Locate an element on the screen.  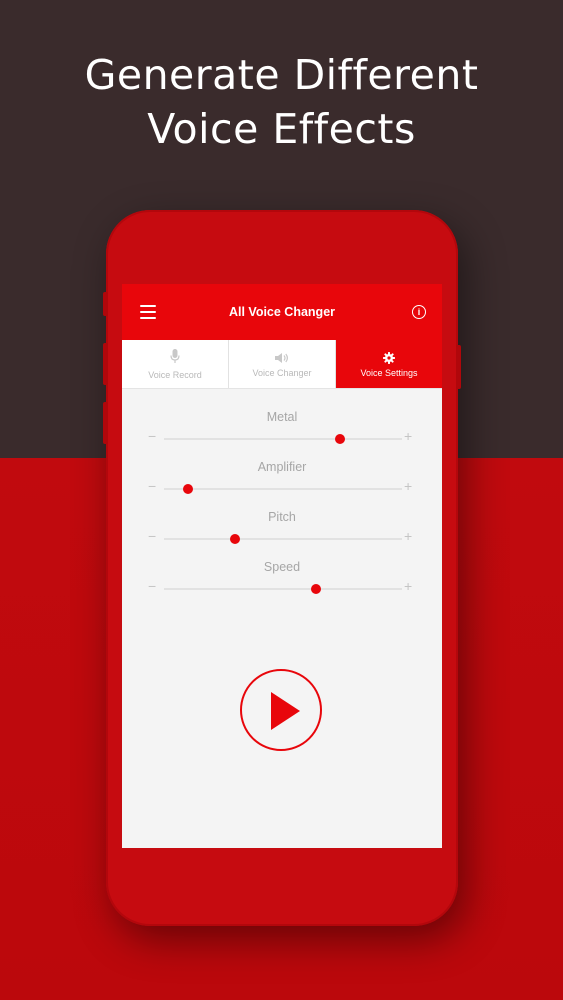
slider-label: Amplifier is located at coordinates (282, 467).